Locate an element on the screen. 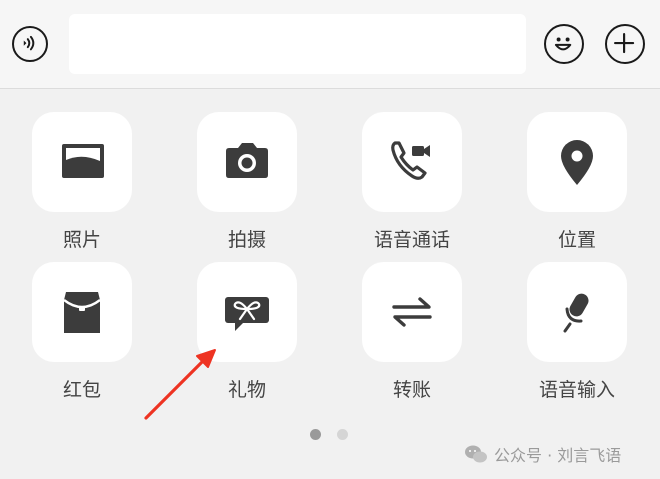 The image size is (660, 479). red-packet-icon is located at coordinates (82, 312).